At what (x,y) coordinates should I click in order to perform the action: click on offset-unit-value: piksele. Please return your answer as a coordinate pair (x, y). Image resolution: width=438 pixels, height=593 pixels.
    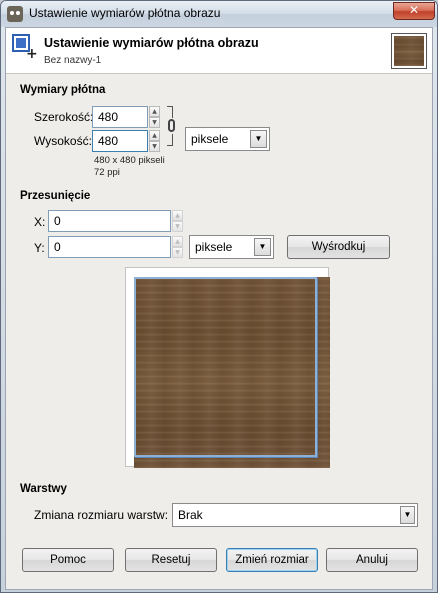
    Looking at the image, I should click on (214, 247).